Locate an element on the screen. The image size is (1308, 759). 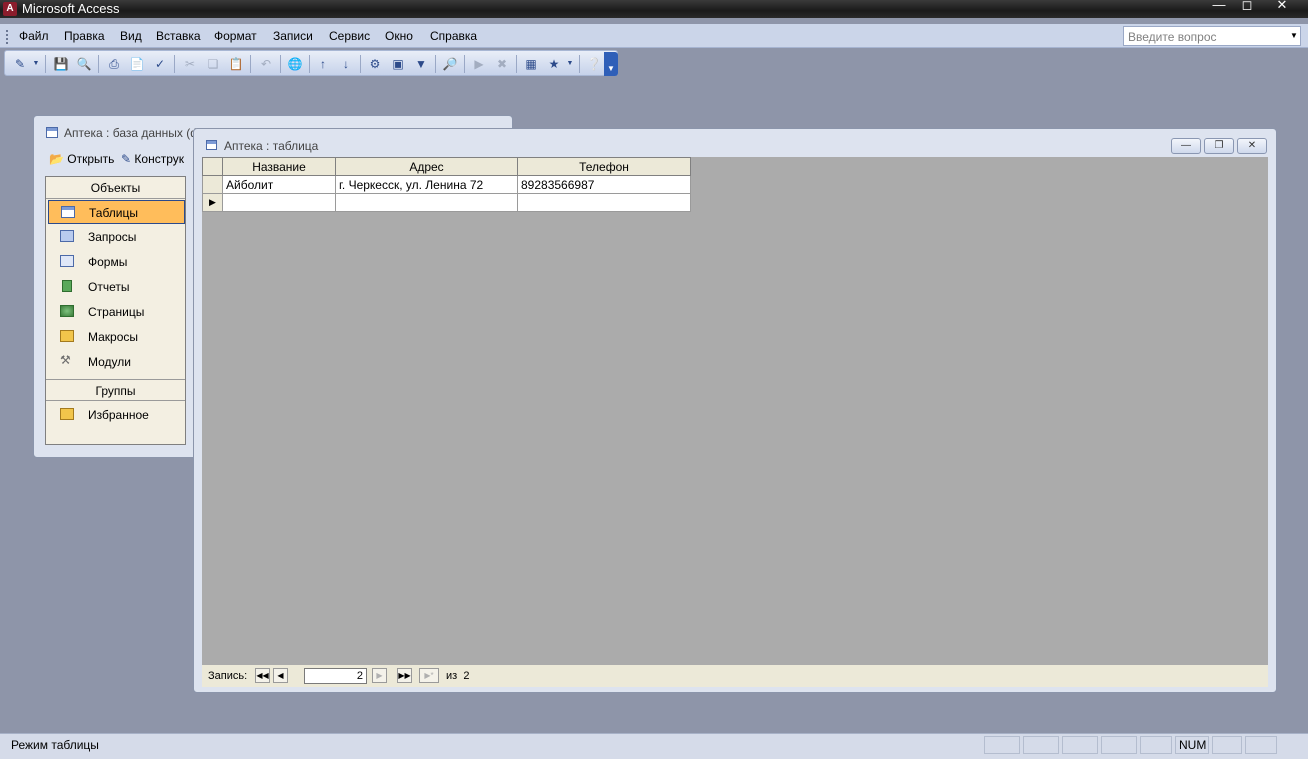
paste-icon: 📋 is located at coordinates (236, 64).